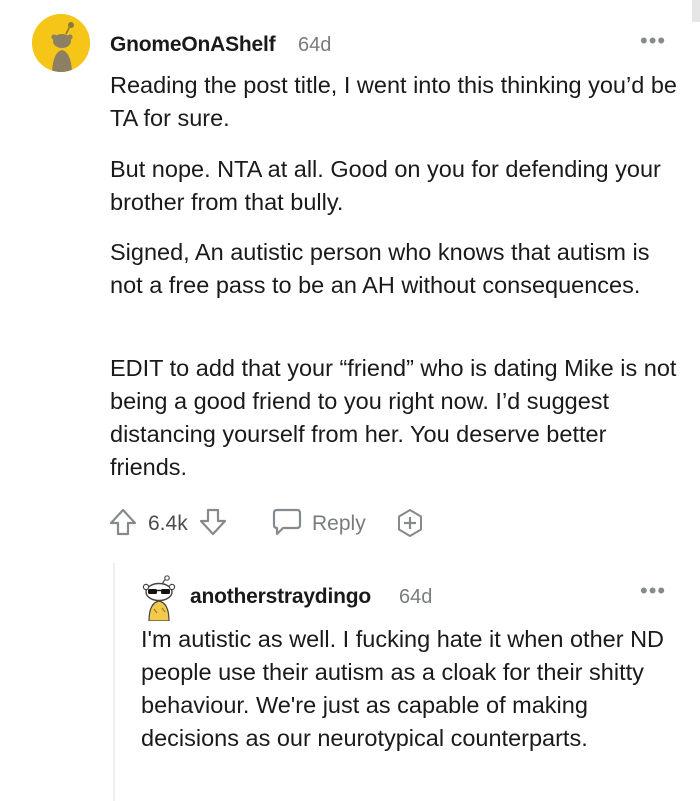 This screenshot has height=801, width=700. What do you see at coordinates (193, 45) in the screenshot?
I see `comment-username: GnomeOnAShelf` at bounding box center [193, 45].